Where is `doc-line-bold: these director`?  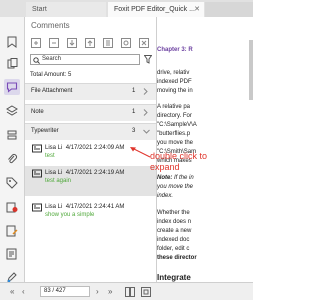
doc-line-bold: these director is located at coordinates (177, 258).